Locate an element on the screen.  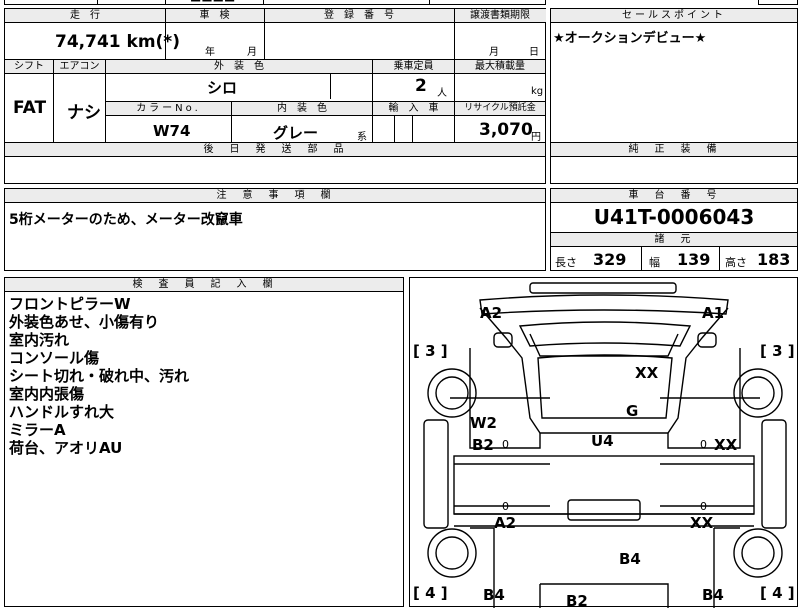
list-item: ミラーA is located at coordinates (37, 430).